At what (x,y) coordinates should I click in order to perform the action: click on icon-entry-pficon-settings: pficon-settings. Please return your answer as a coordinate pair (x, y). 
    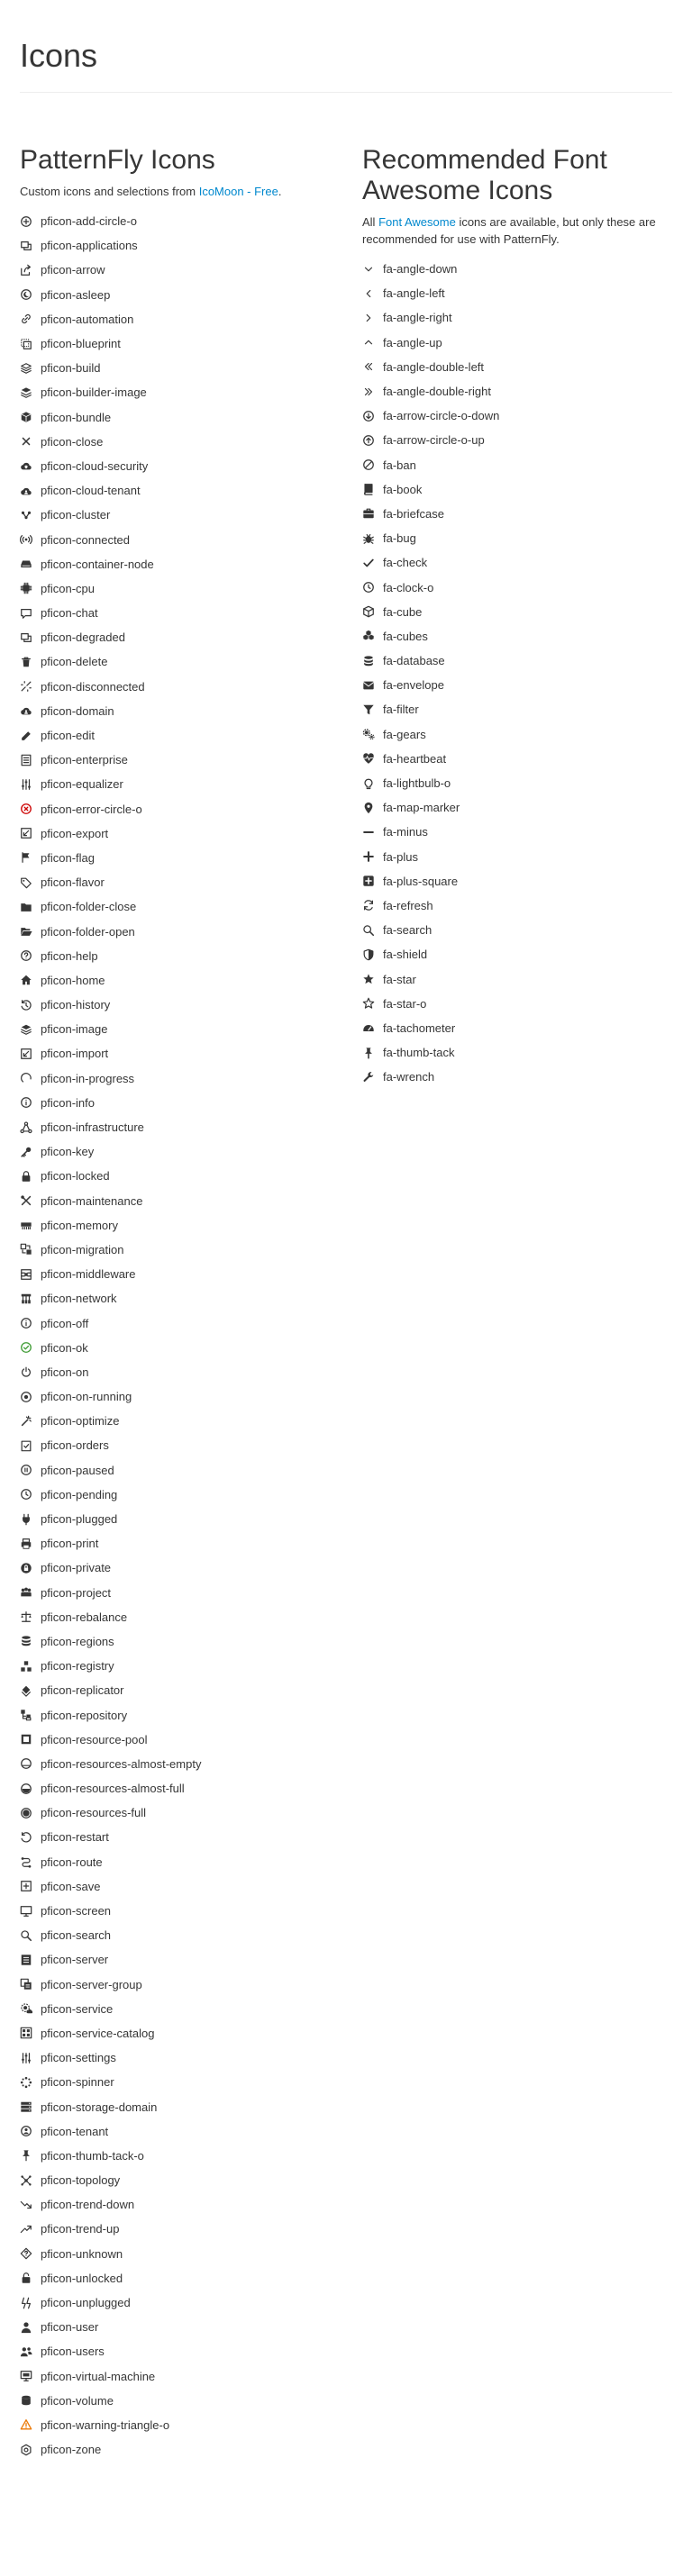
    Looking at the image, I should click on (182, 2057).